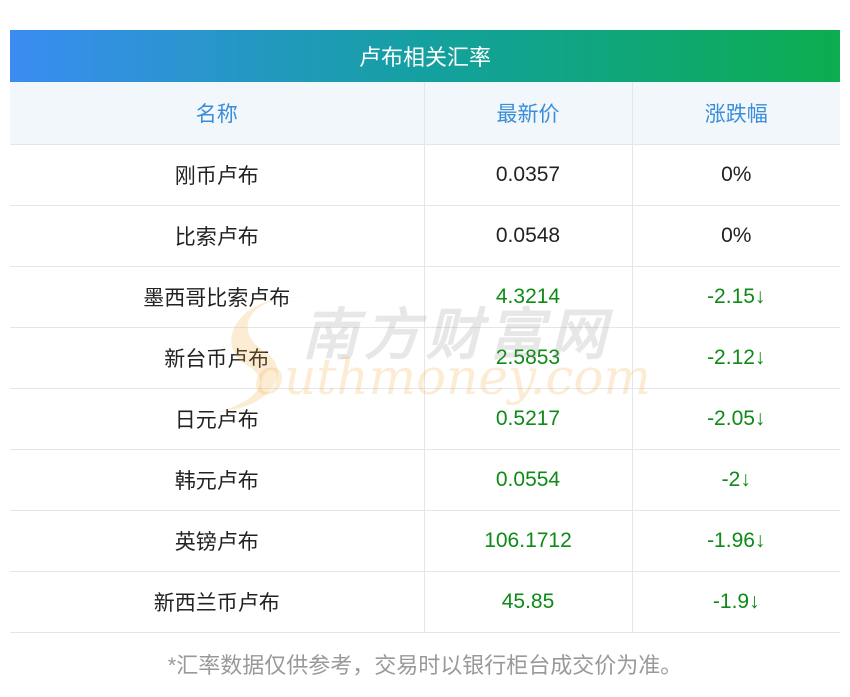 This screenshot has height=697, width=850. Describe the element at coordinates (736, 541) in the screenshot. I see `cell-change: -1.96↓` at that location.